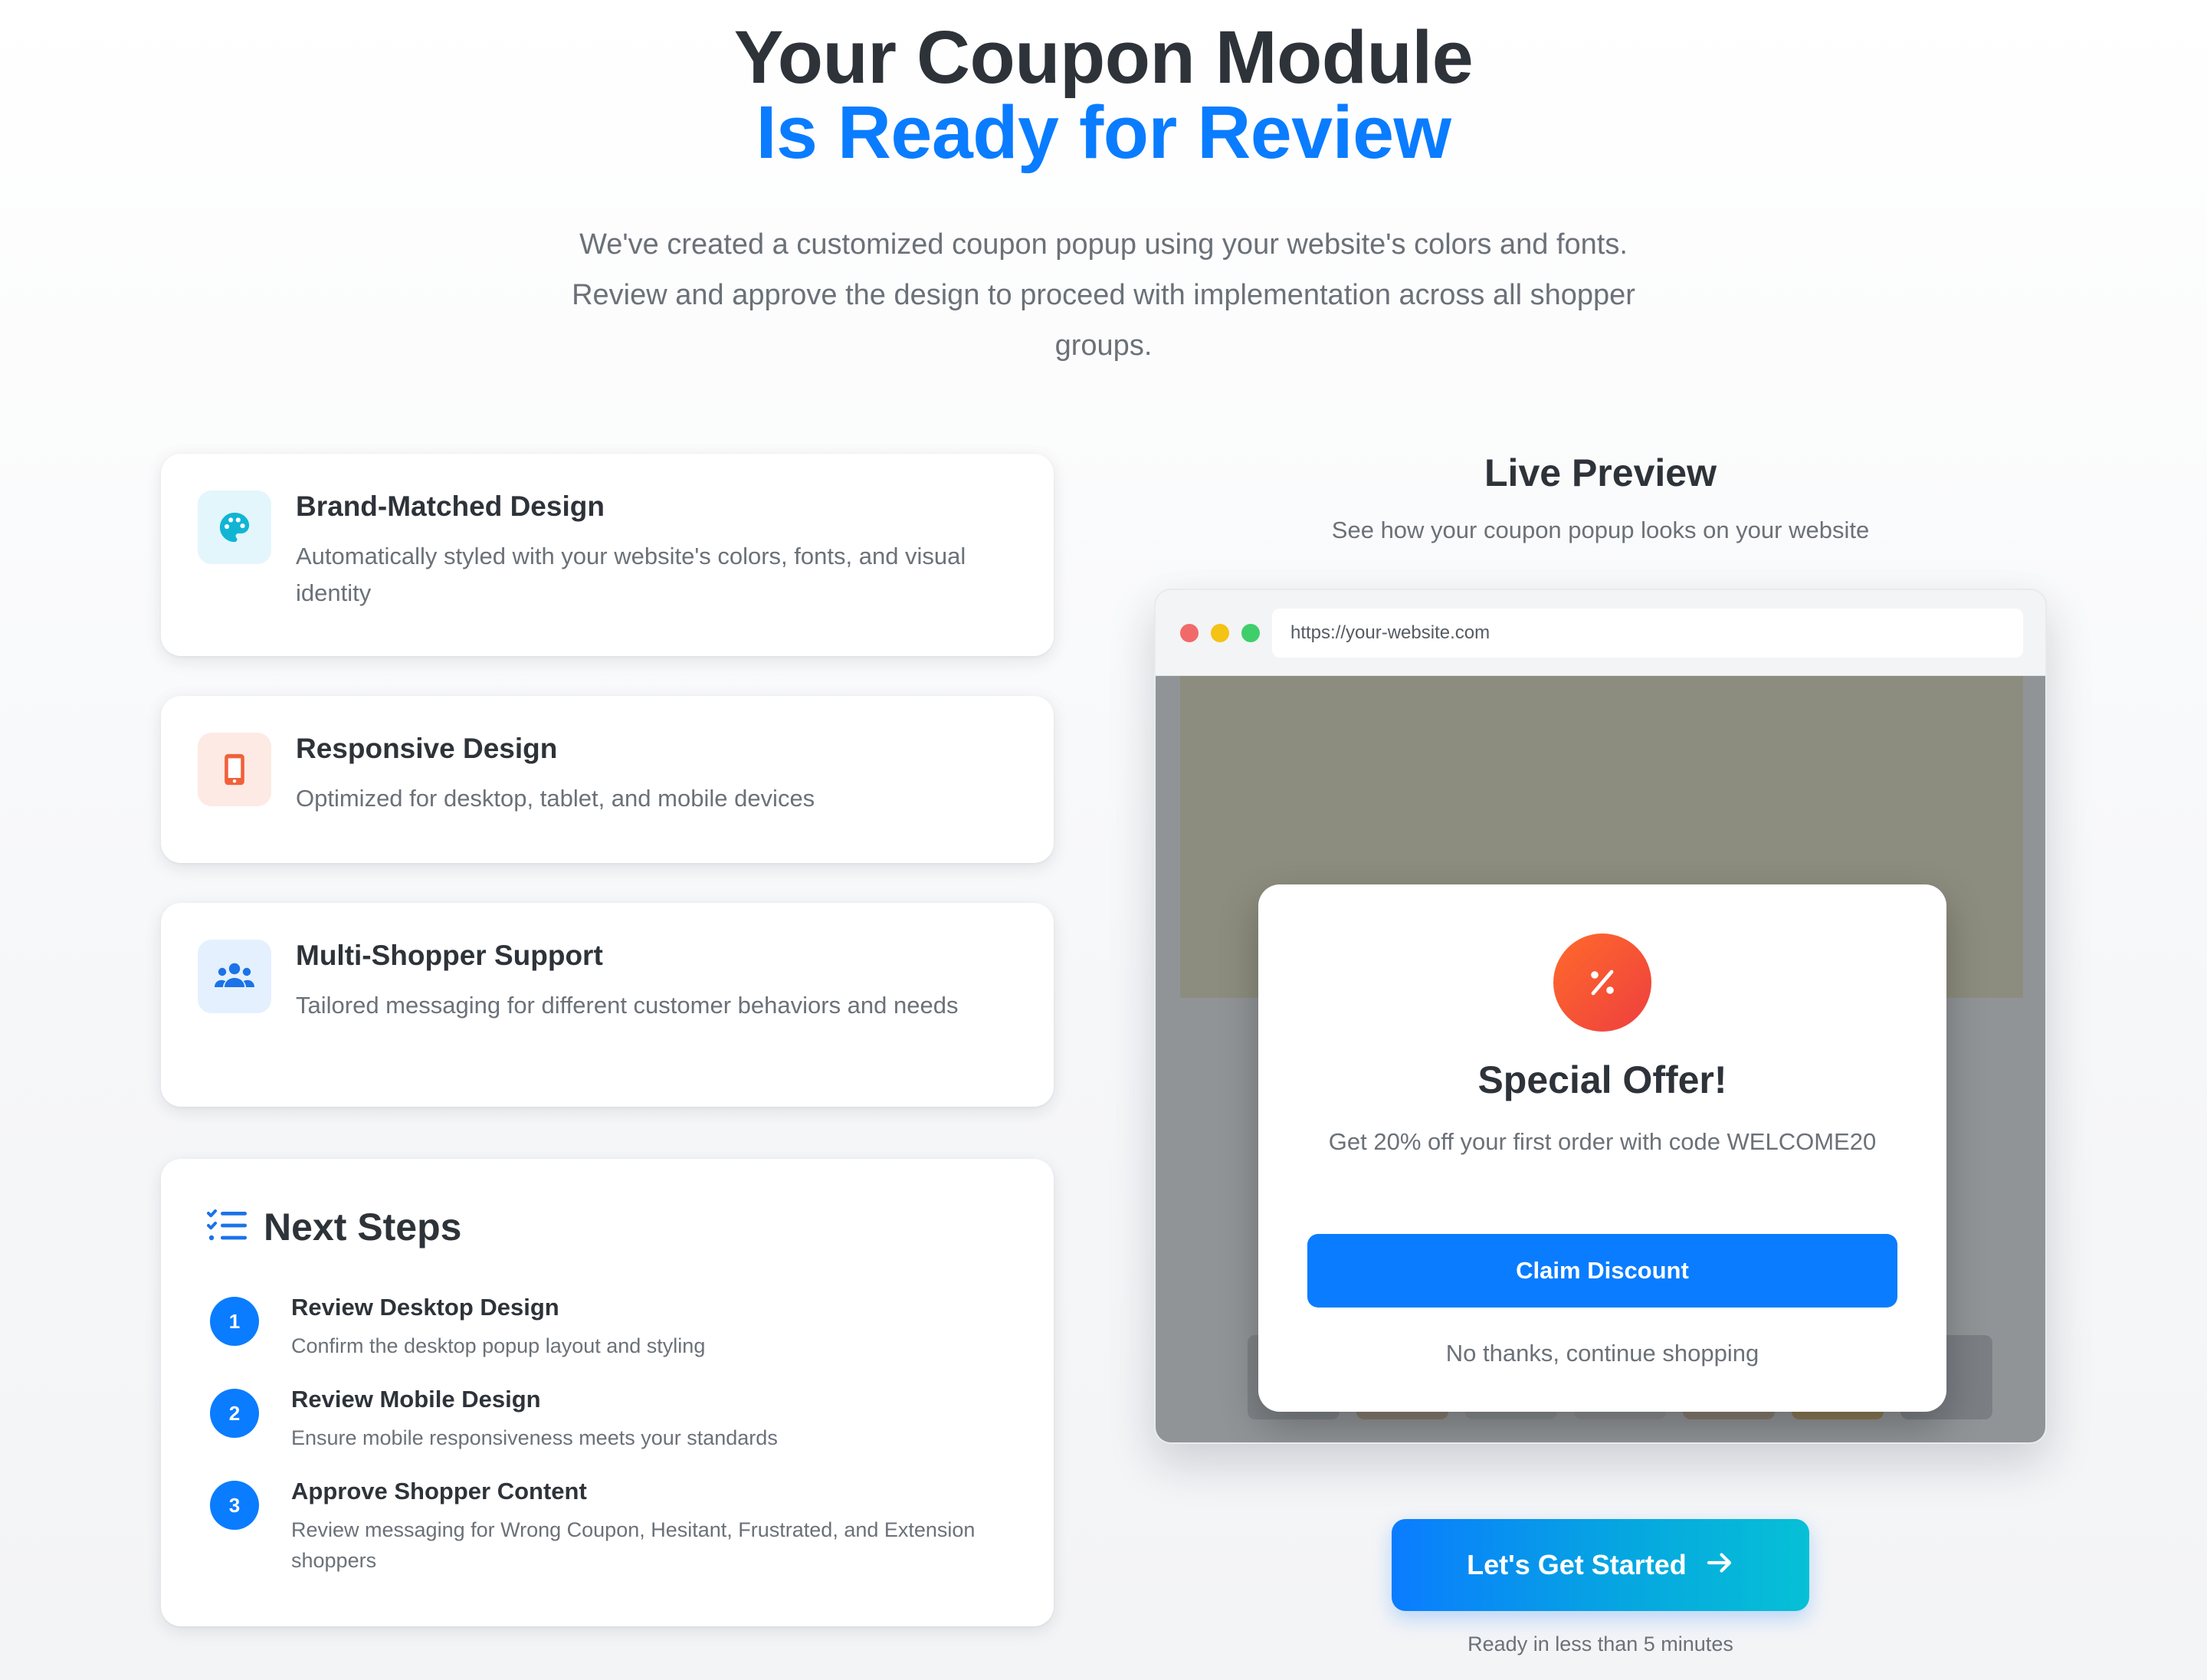 The image size is (2207, 1680). I want to click on step-number: 1, so click(234, 1321).